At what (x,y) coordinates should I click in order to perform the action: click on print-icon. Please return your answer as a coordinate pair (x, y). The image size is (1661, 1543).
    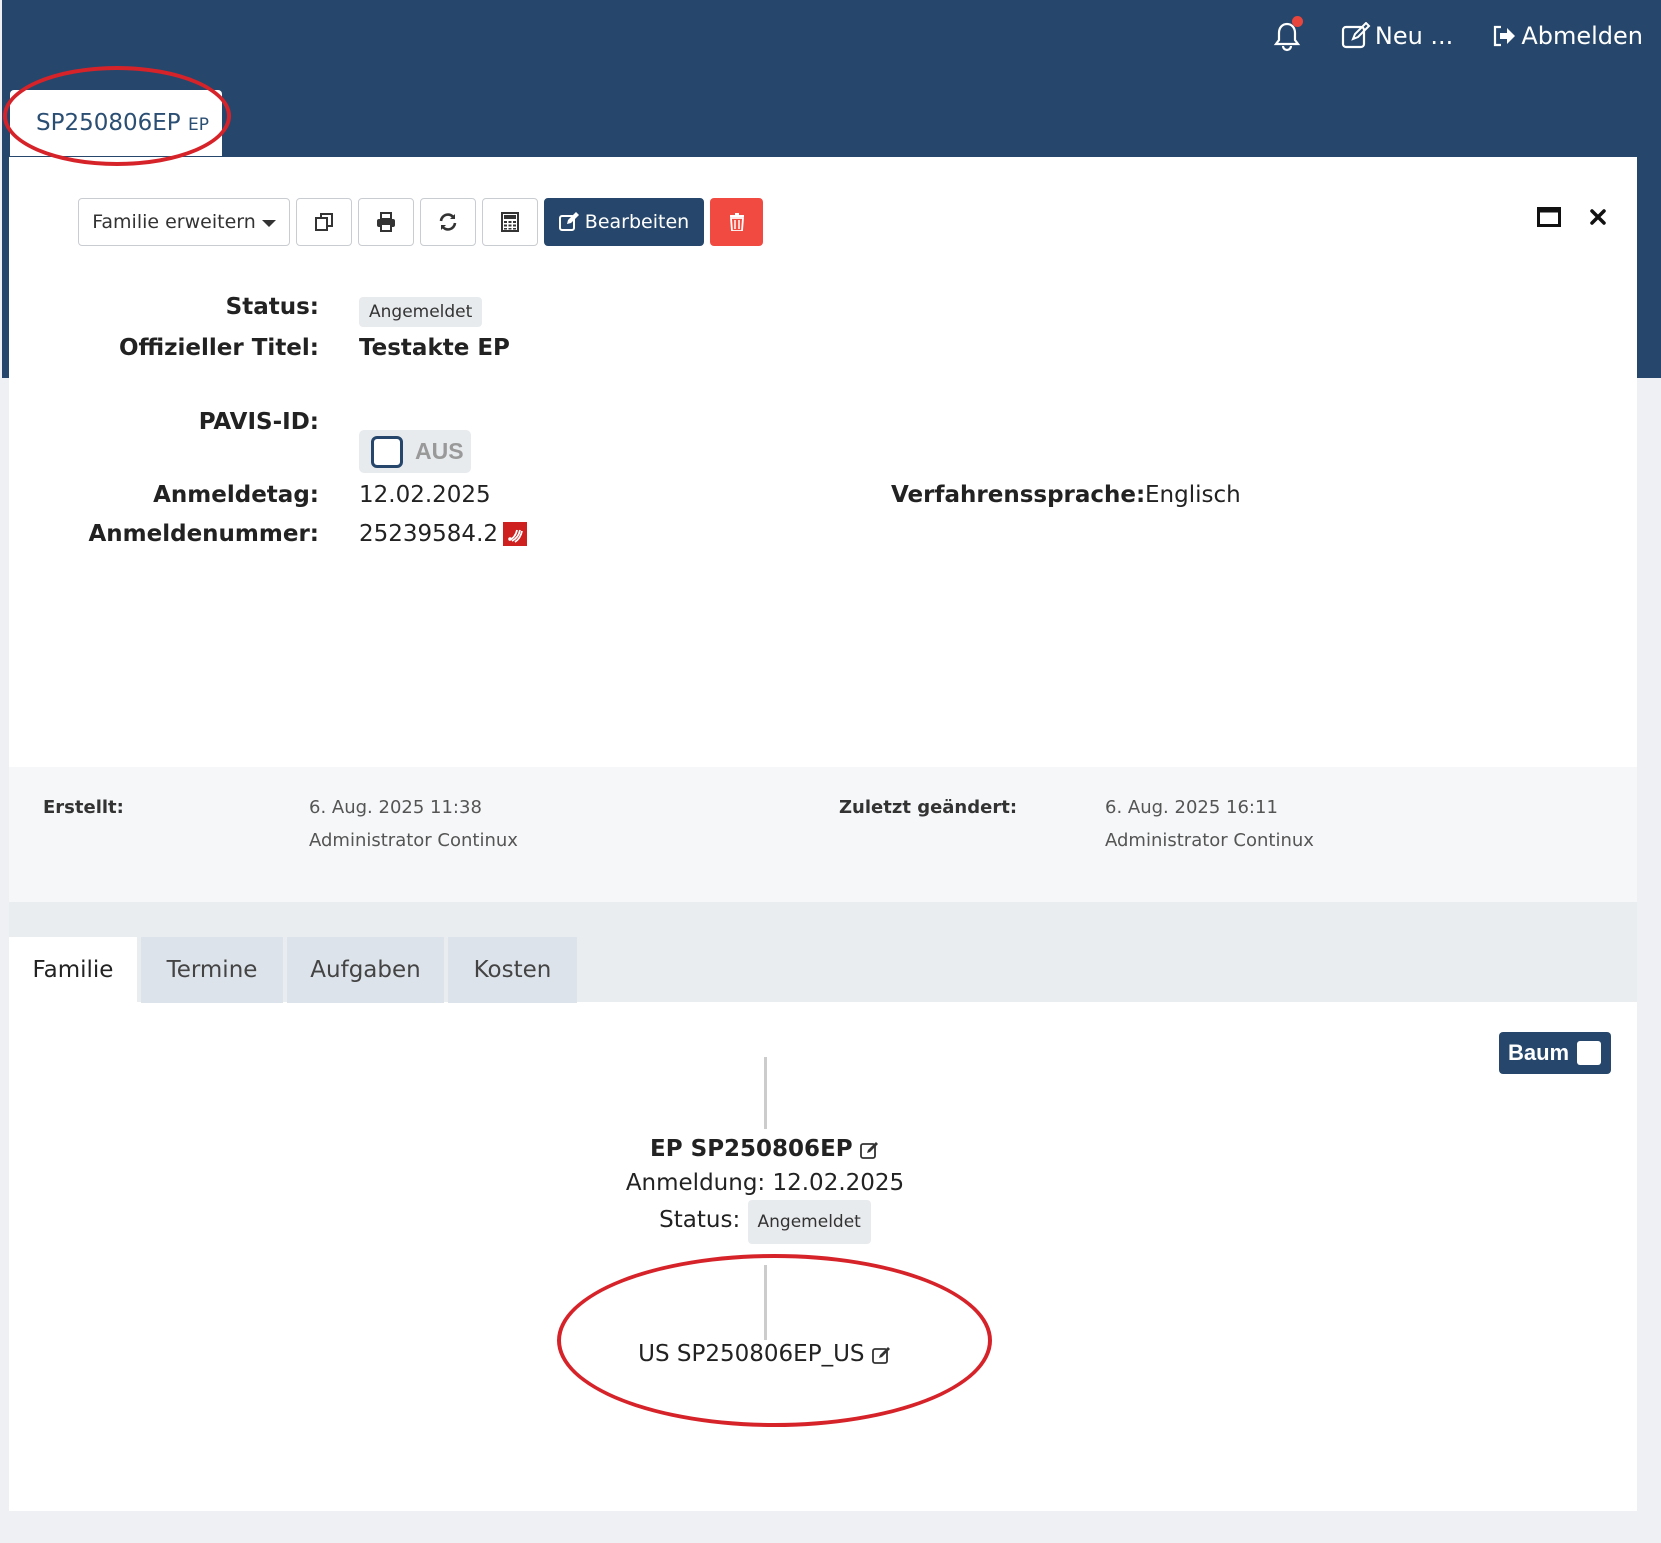
    Looking at the image, I should click on (386, 222).